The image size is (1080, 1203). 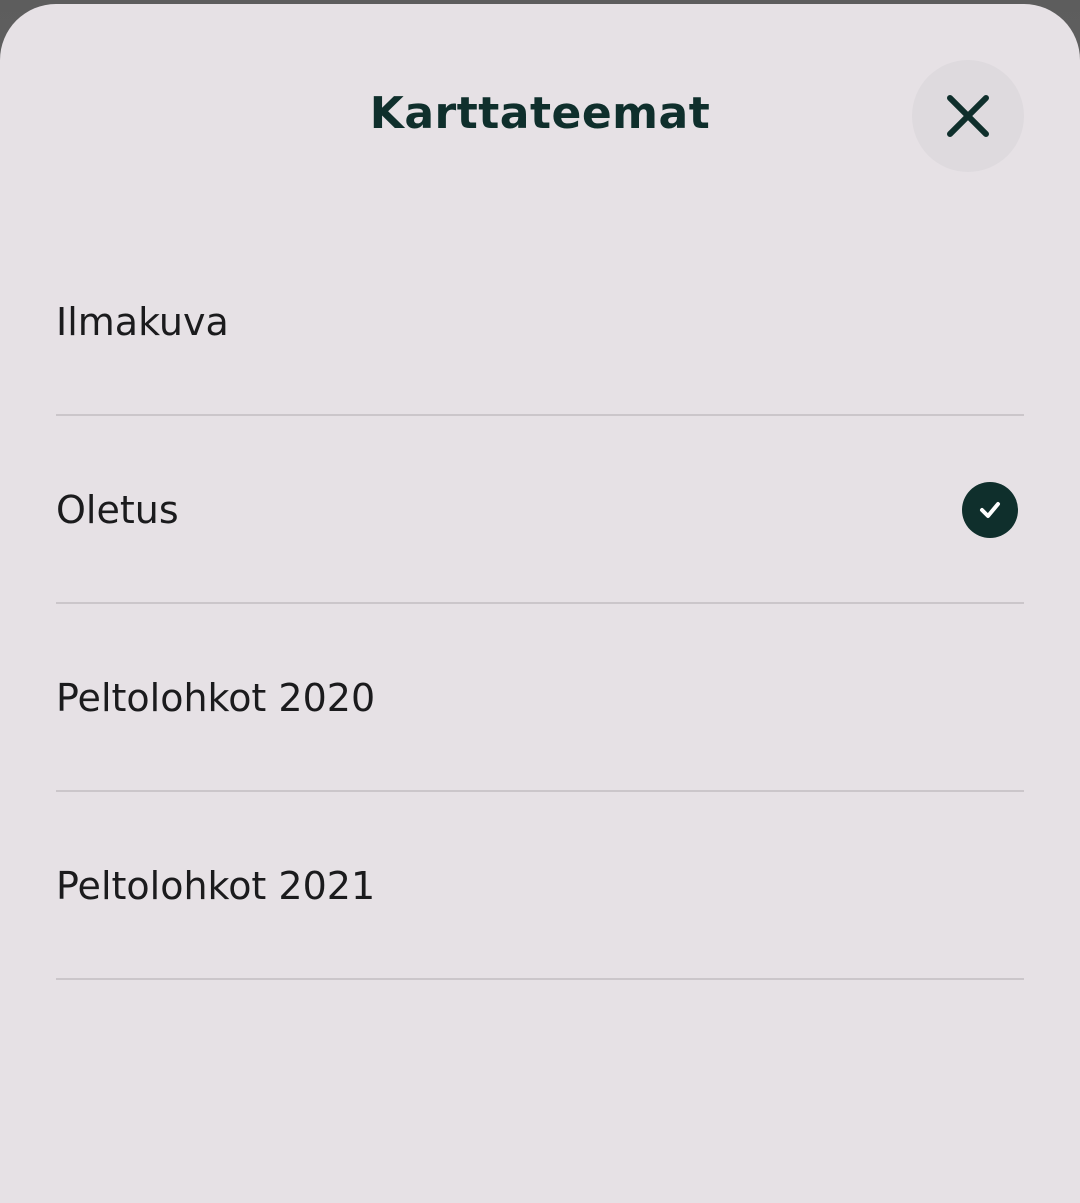 I want to click on theme-item-label: Peltolohkot 2020, so click(x=216, y=698).